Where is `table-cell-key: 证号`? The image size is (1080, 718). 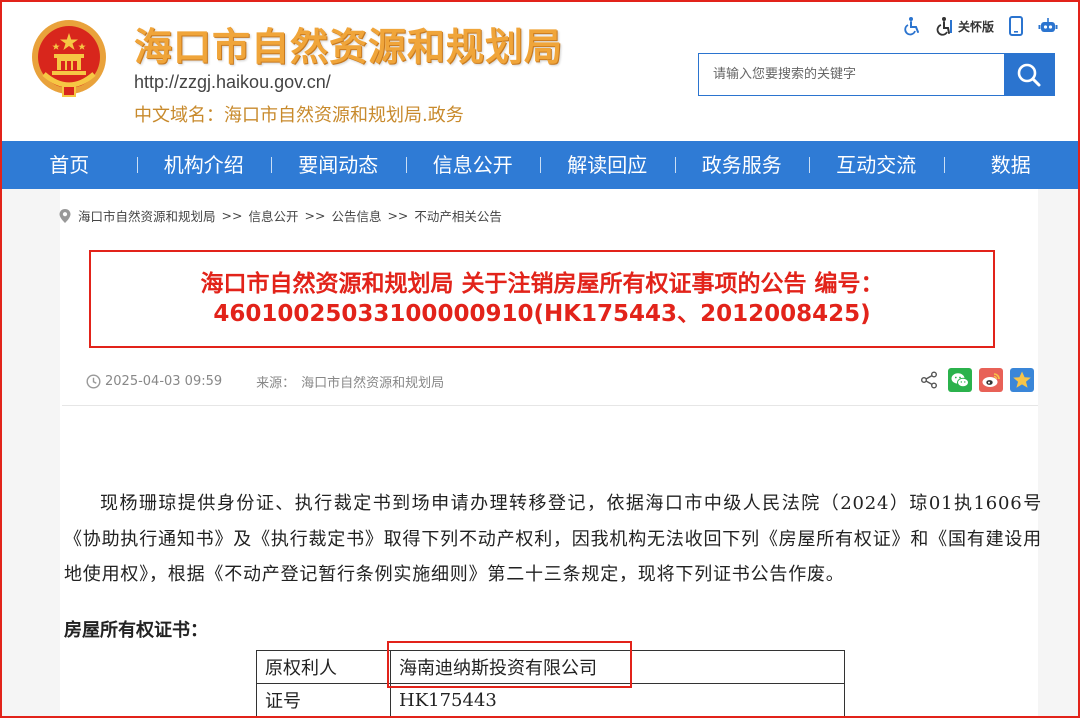
table-cell-key: 证号 is located at coordinates (323, 700).